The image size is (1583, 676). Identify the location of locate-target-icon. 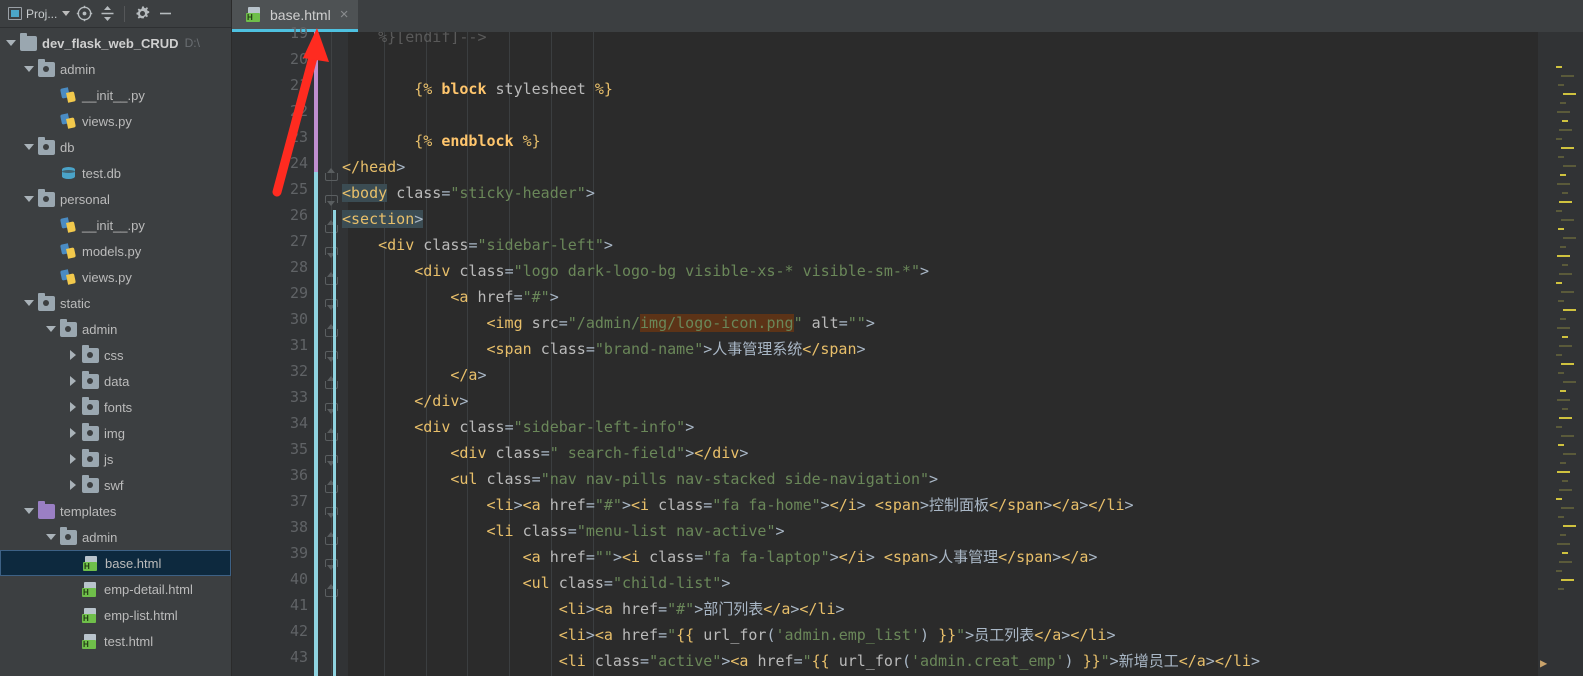
(84, 14).